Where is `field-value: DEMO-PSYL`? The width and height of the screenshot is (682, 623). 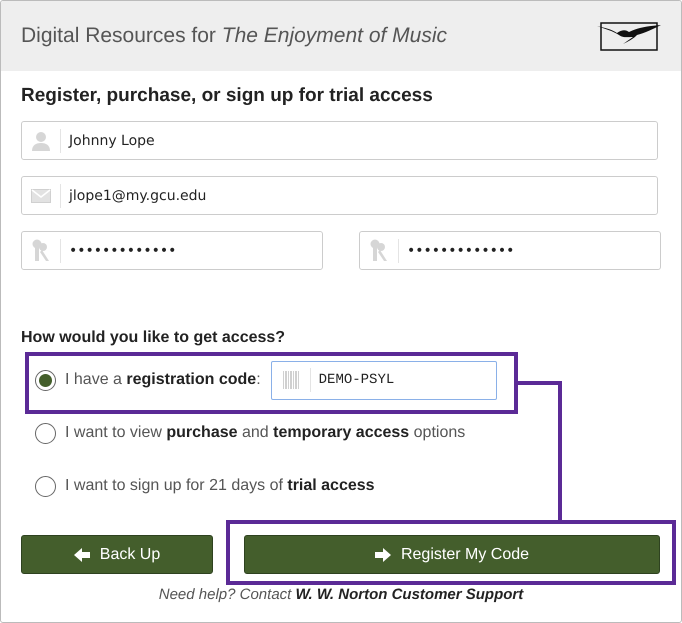
field-value: DEMO-PSYL is located at coordinates (356, 380).